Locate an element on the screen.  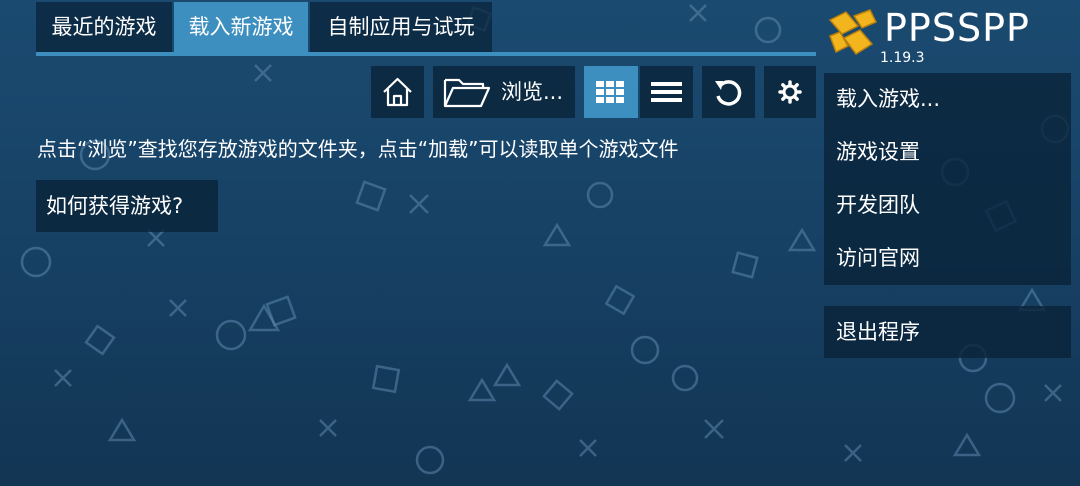
list-view-icon is located at coordinates (666, 92).